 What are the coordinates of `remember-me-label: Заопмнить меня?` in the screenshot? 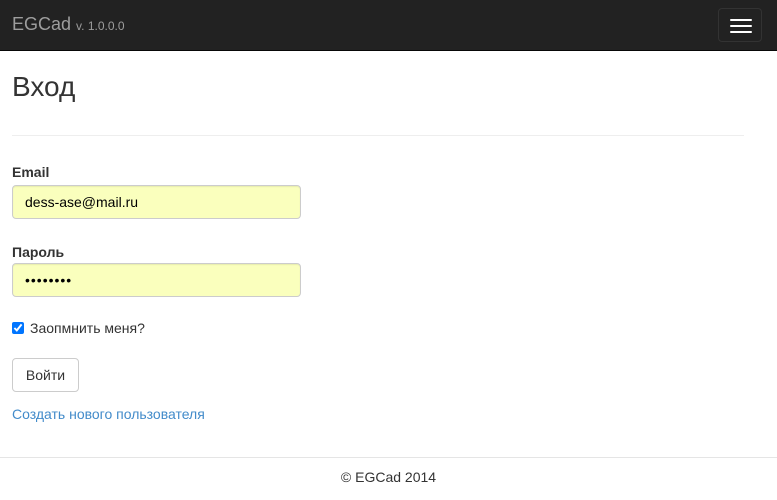 It's located at (87, 328).